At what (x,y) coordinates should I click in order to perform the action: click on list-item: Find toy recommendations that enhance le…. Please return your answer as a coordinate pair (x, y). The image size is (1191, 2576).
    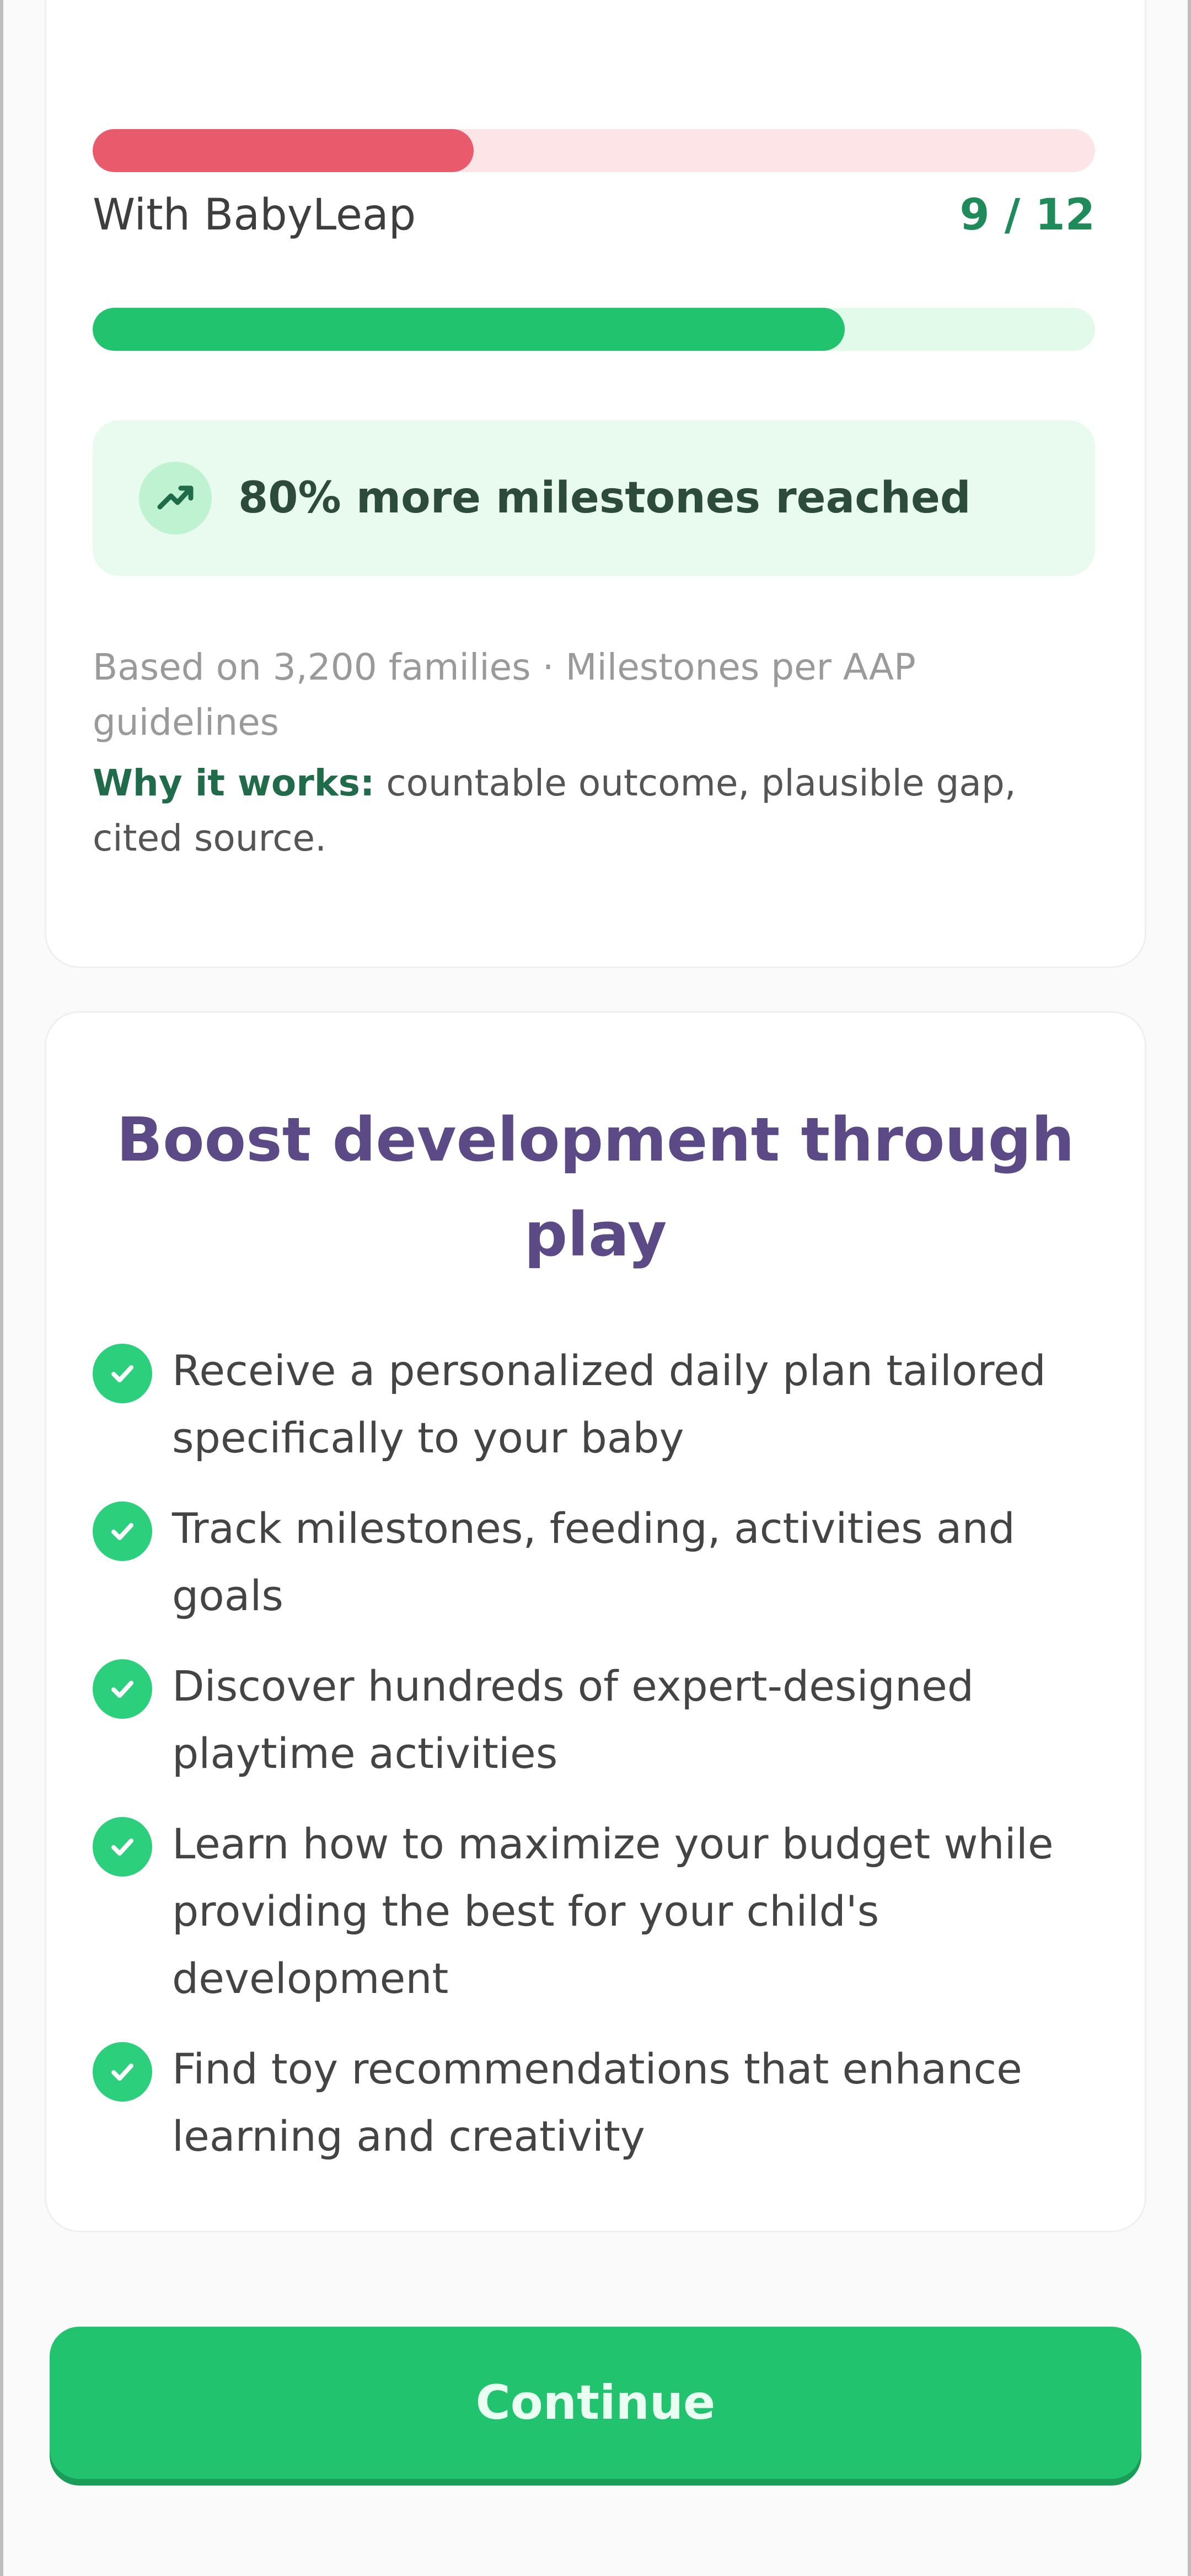
    Looking at the image, I should click on (597, 2102).